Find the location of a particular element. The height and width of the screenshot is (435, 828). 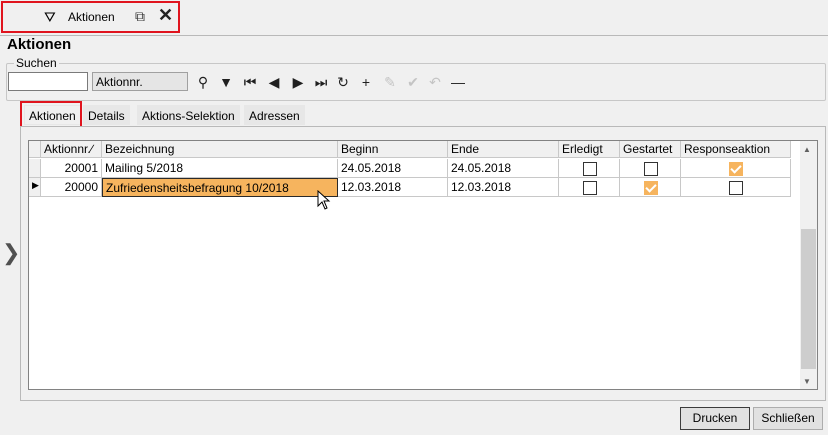

search-legend: Suchen is located at coordinates (36, 63).